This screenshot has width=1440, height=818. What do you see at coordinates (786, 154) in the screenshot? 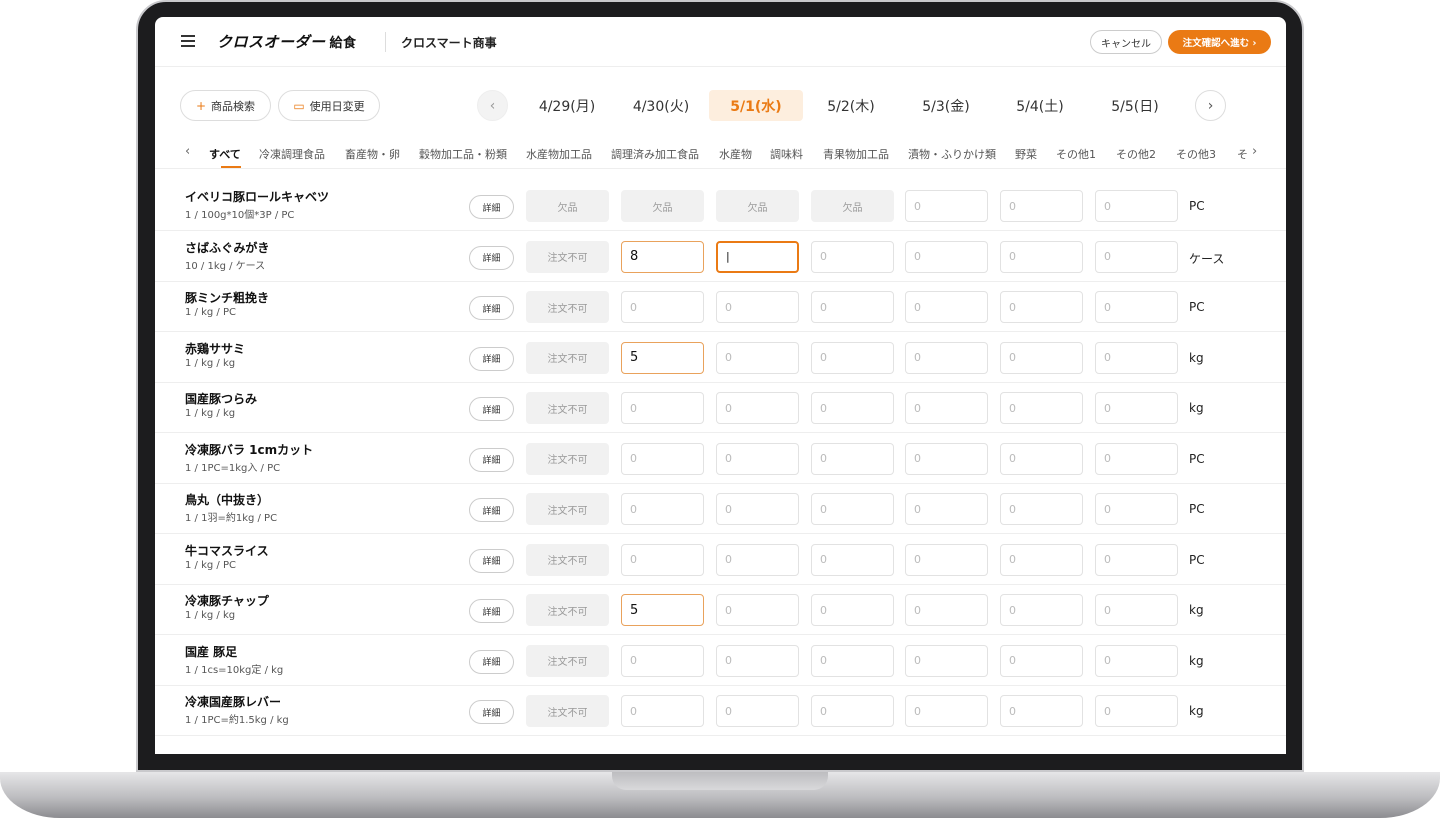
I see `category-tab: 調味料` at bounding box center [786, 154].